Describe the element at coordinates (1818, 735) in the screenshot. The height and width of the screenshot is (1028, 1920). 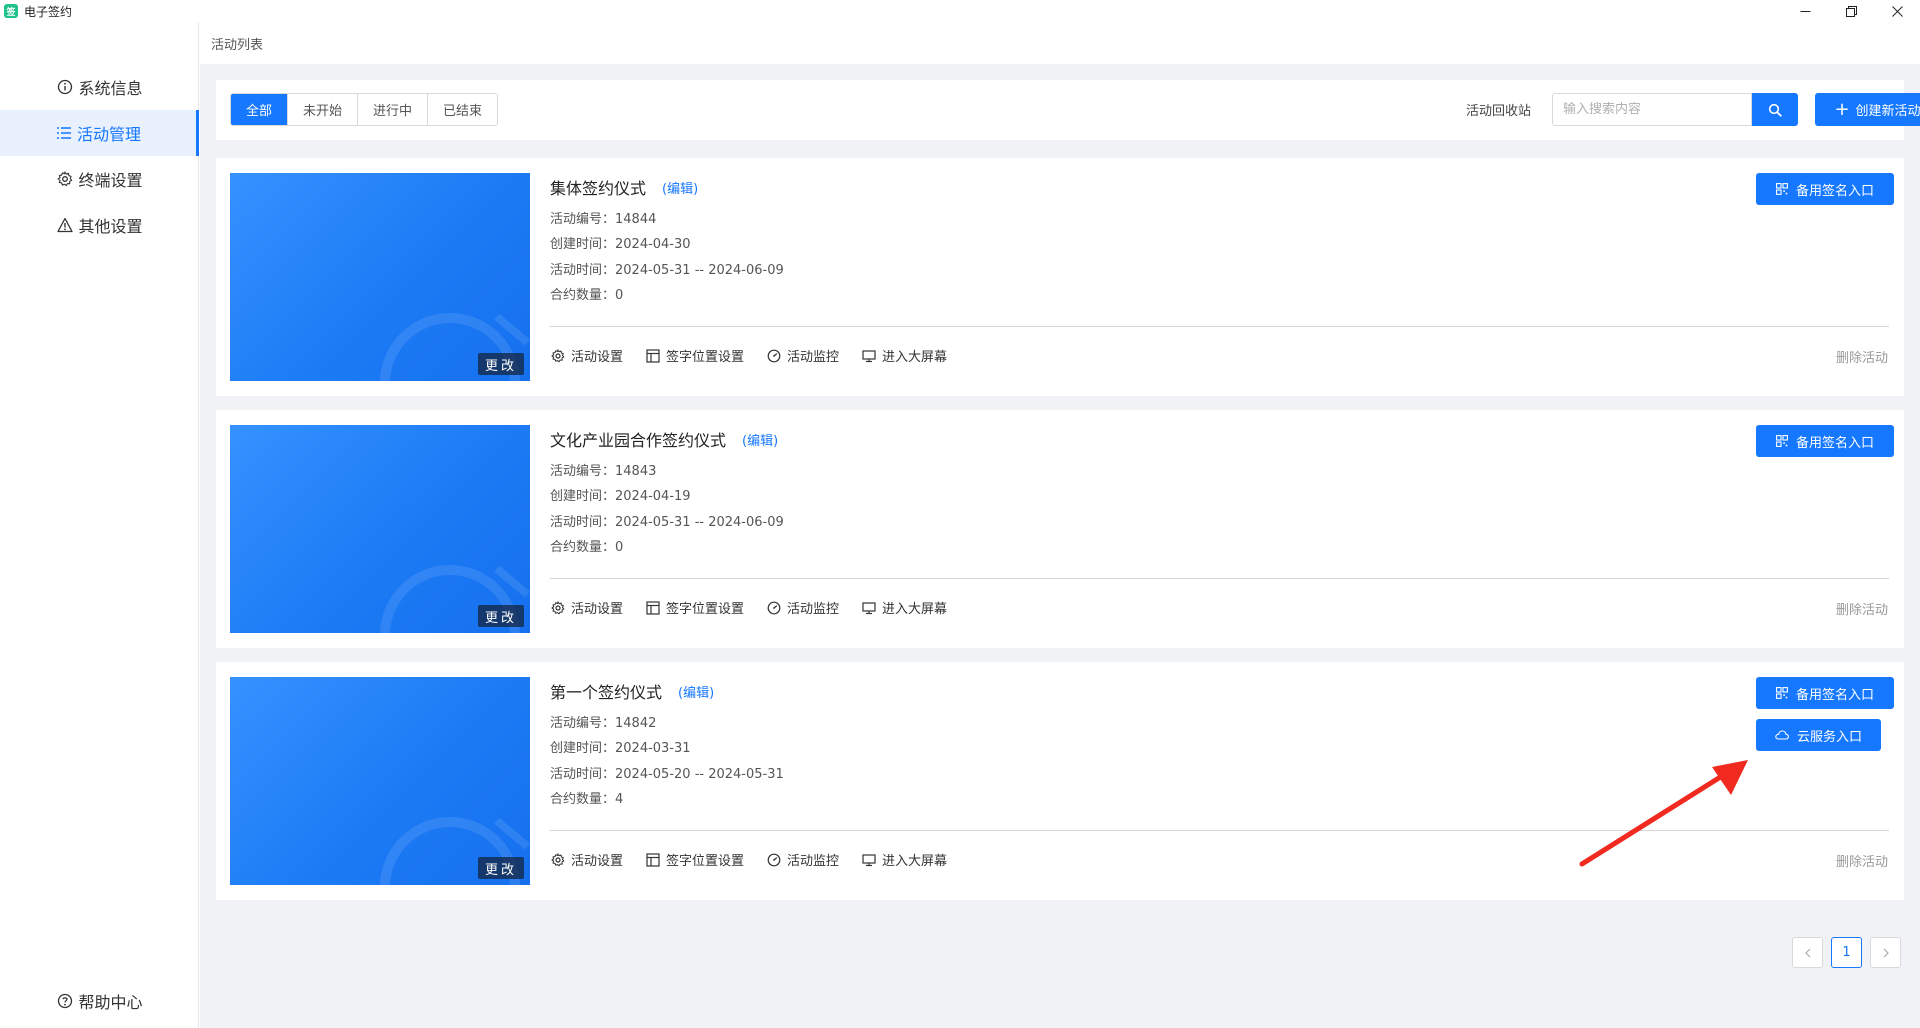
I see `cloud-service-entry-button: 云服务入口` at that location.